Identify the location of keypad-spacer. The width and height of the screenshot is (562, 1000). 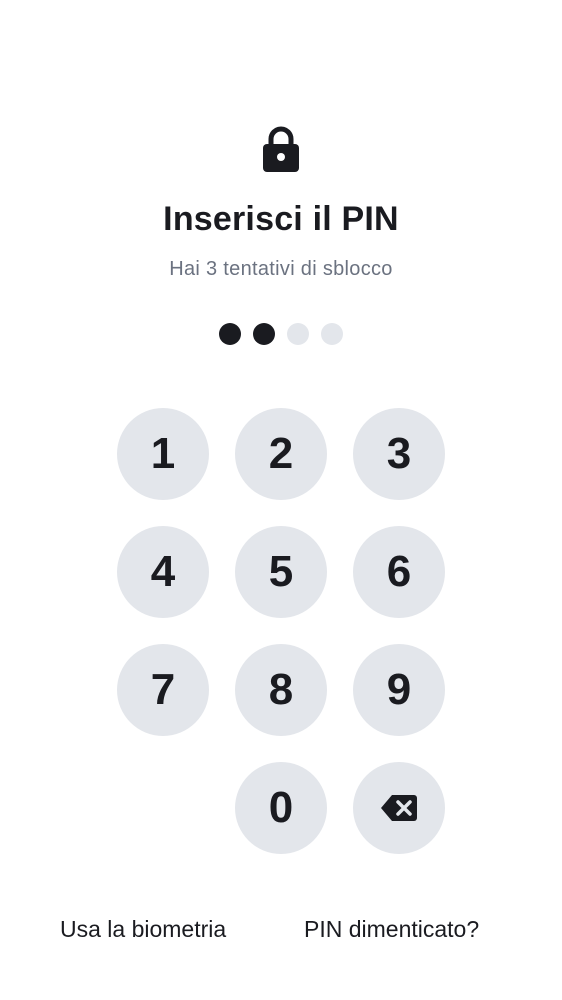
(163, 808).